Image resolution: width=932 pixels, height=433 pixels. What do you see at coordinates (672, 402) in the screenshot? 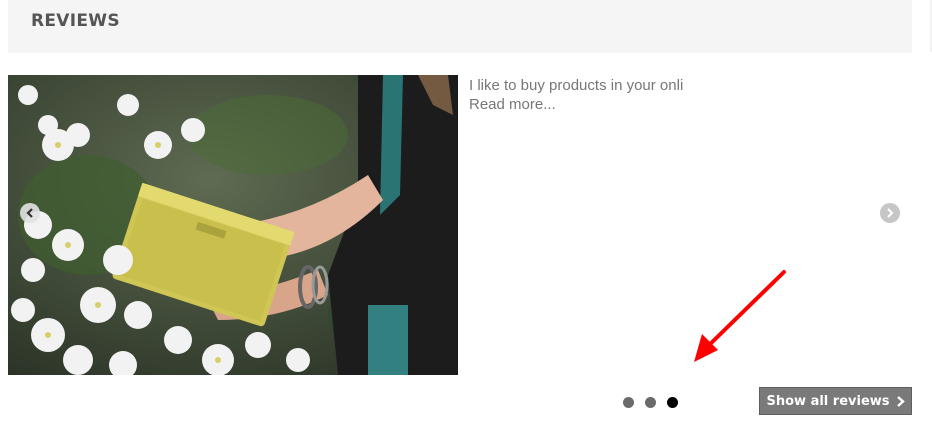
I see `carousel-dot-3-active` at bounding box center [672, 402].